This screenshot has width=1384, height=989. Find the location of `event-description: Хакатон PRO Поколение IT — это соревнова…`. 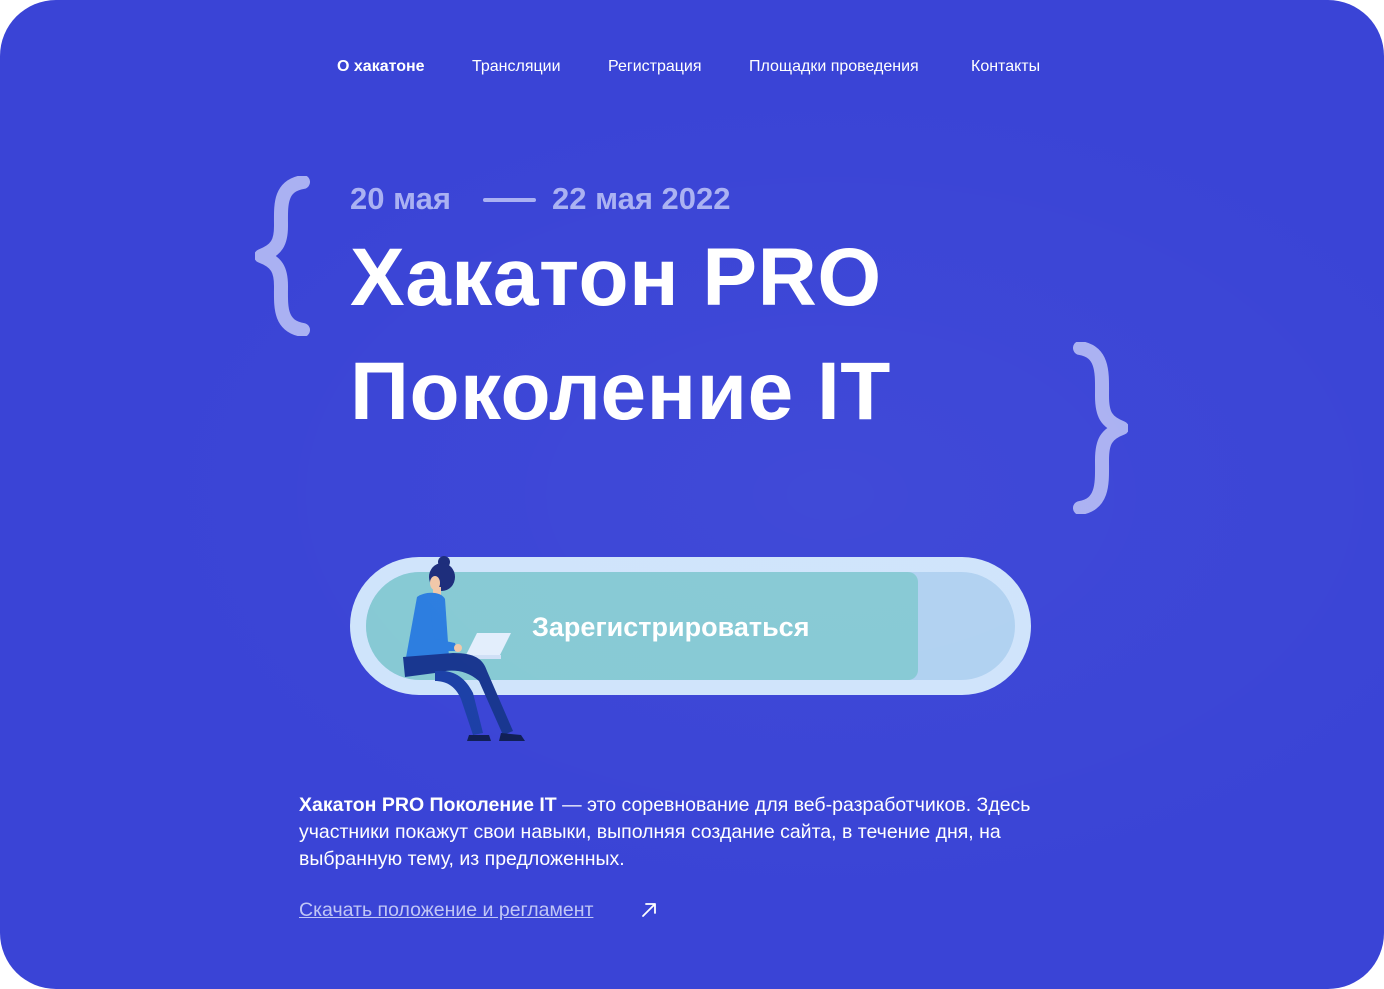

event-description: Хакатон PRO Поколение IT — это соревнова… is located at coordinates (694, 832).